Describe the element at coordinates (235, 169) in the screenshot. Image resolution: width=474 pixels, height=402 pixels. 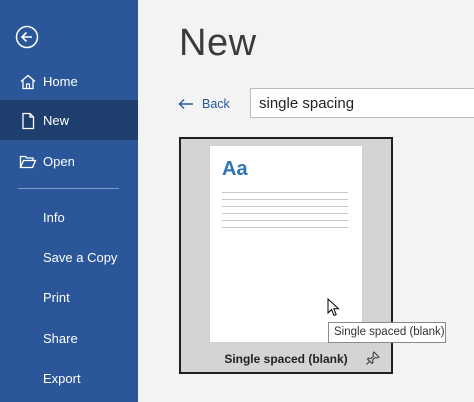
I see `template-thumbnail-text: Aa` at that location.